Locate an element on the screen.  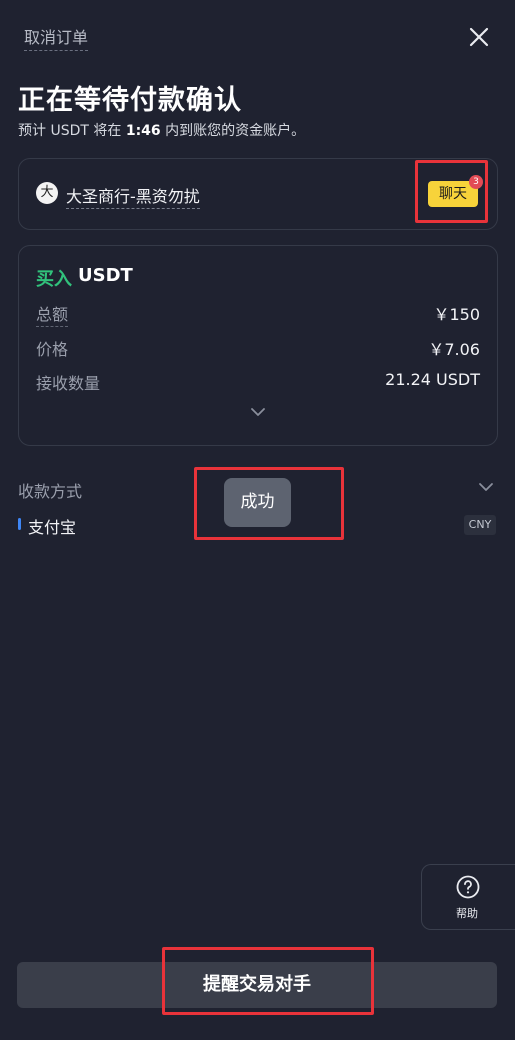
arrival-estimate: 预计 USDT 将在 1:46 内到账您的资金账户。 is located at coordinates (161, 130).